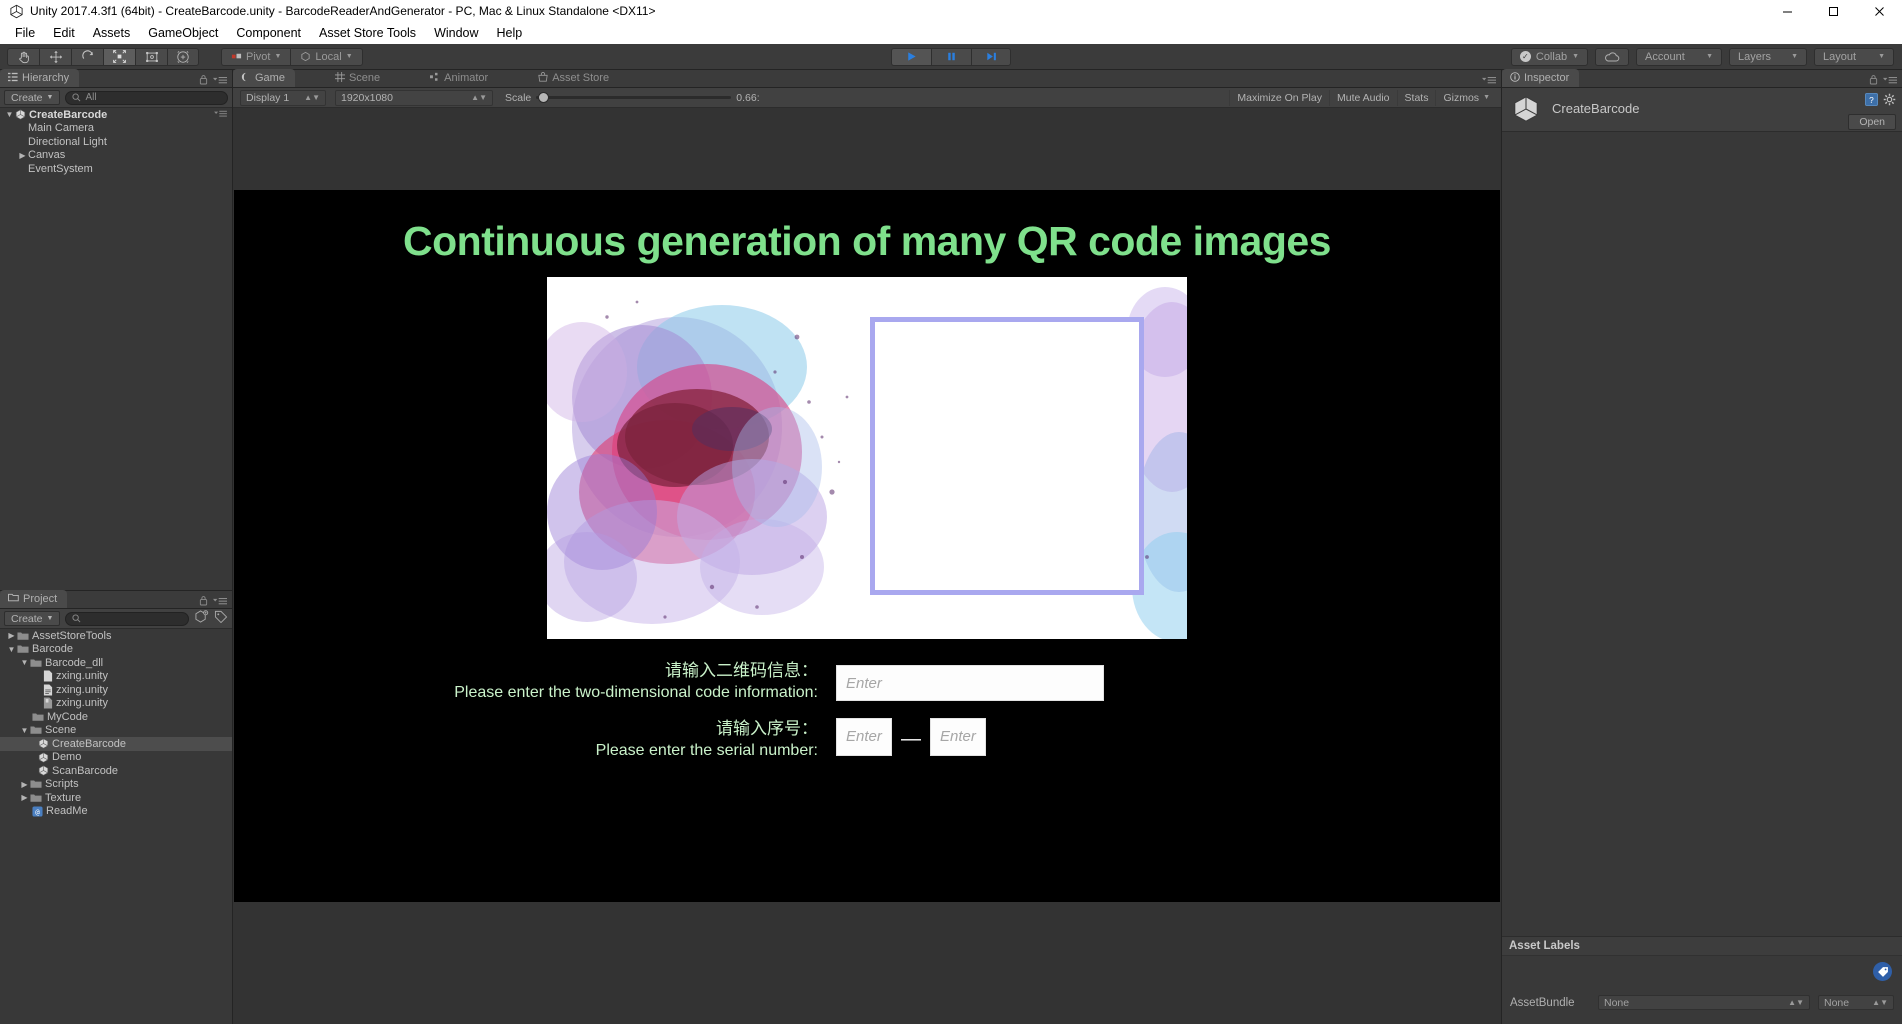 The image size is (1902, 1024). What do you see at coordinates (1702, 990) in the screenshot?
I see `asset-labels-body: AssetBundle None ▲▼ None ▲▼` at bounding box center [1702, 990].